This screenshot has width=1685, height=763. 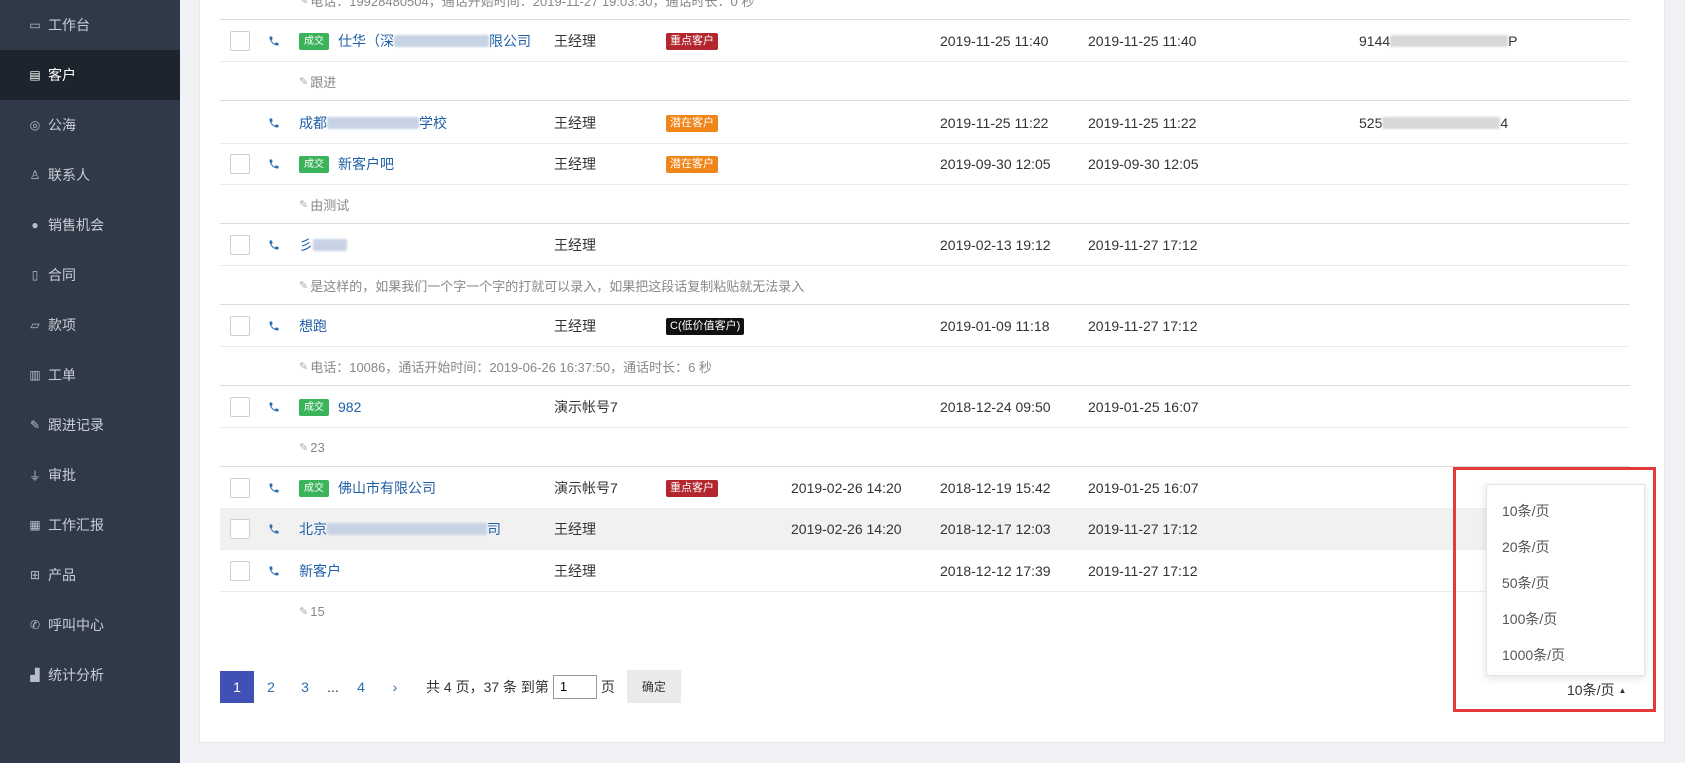 I want to click on page-suffix: 页, so click(x=607, y=686).